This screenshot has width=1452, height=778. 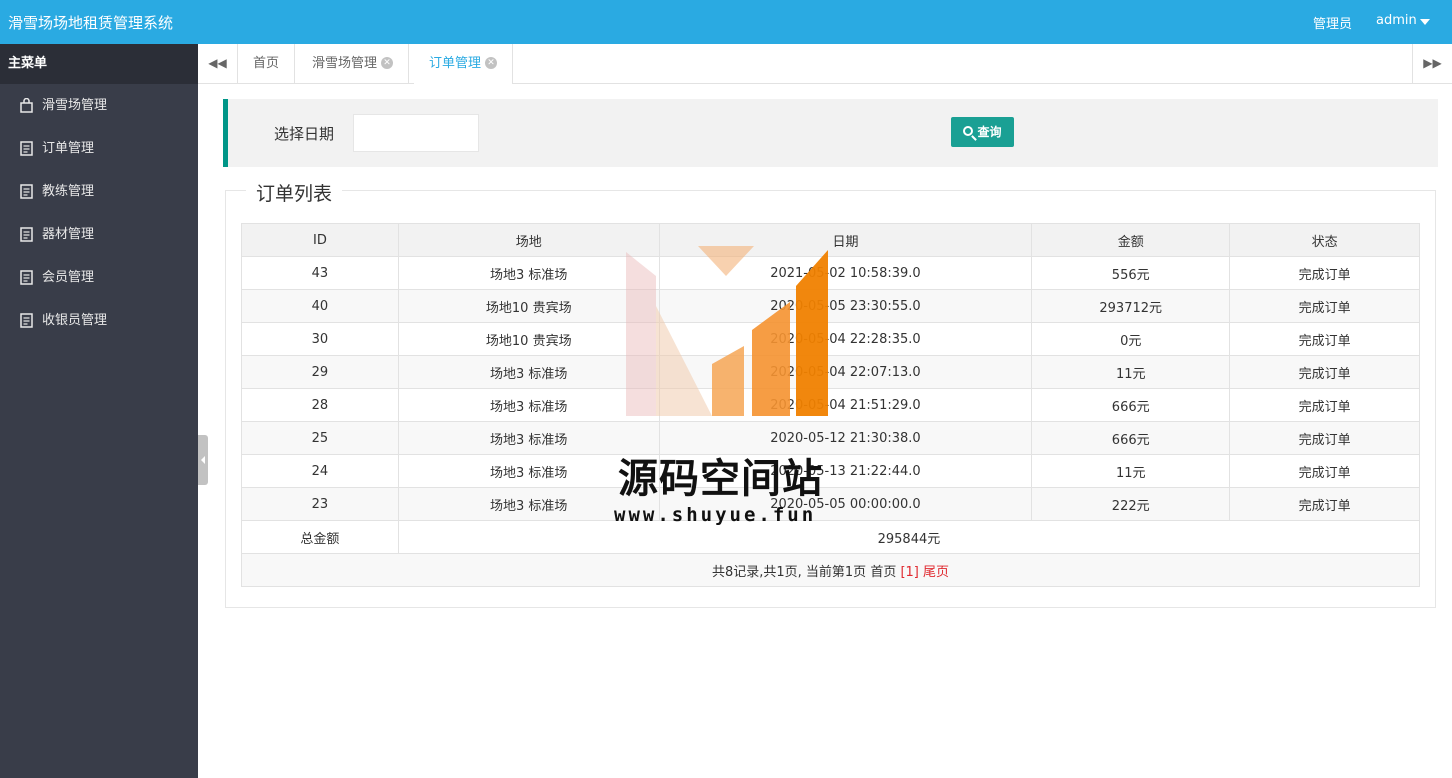 I want to click on sidebar-item-label: 器材管理, so click(x=68, y=234).